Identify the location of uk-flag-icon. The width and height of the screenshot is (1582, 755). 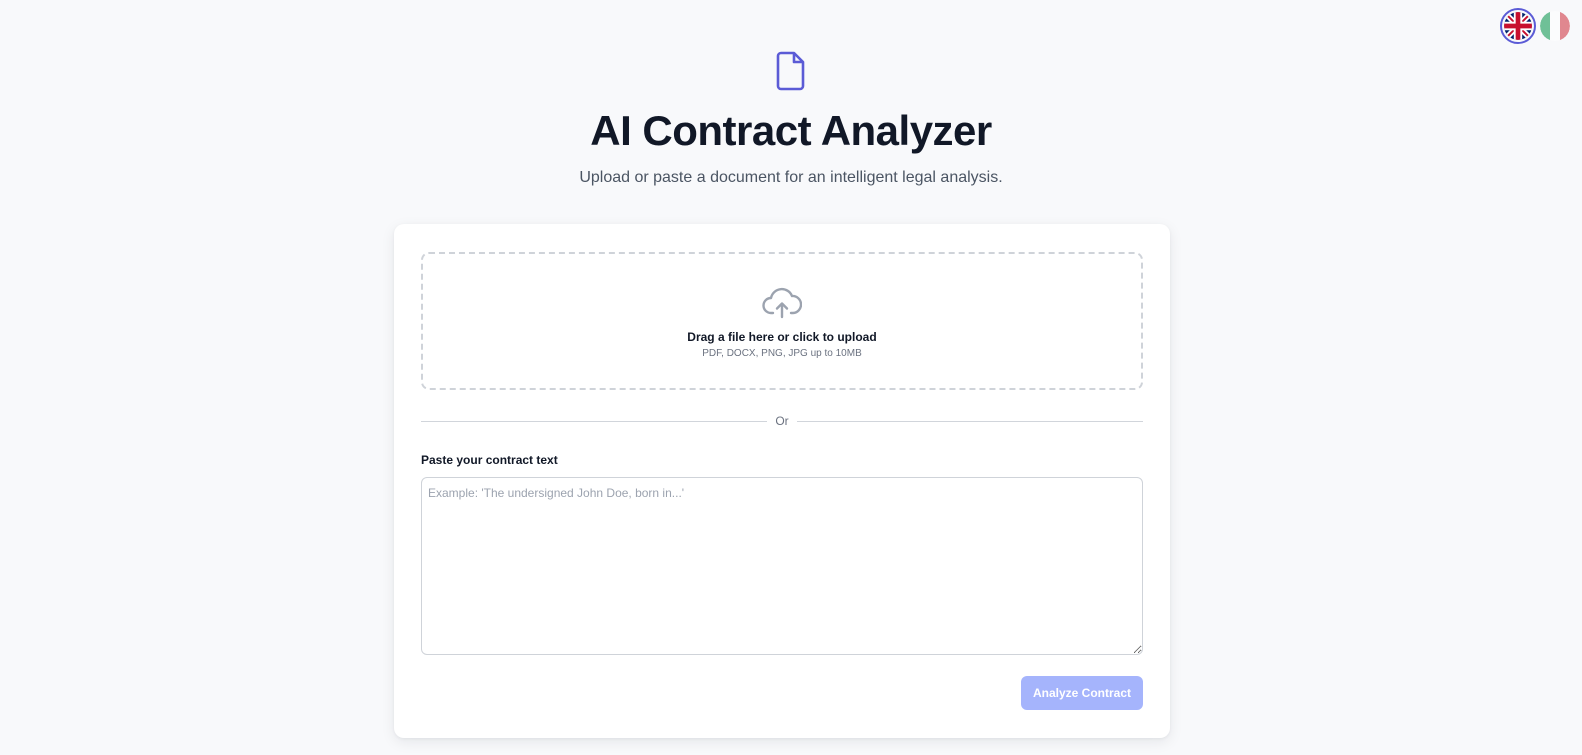
(1518, 26).